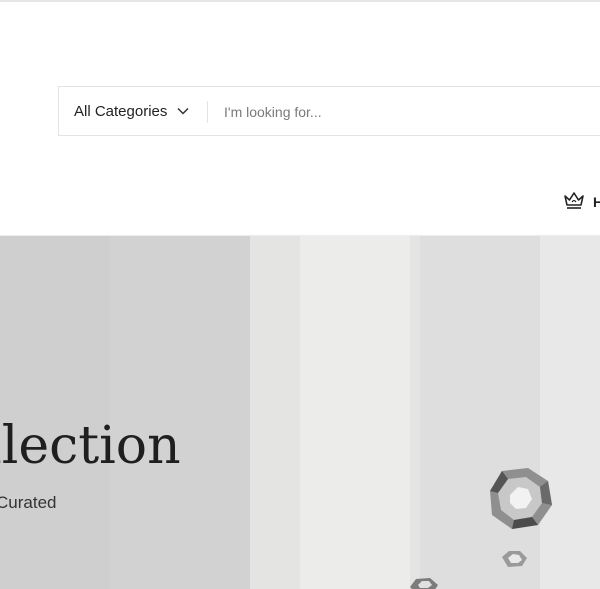 The width and height of the screenshot is (600, 589). I want to click on header-account-label: H, so click(596, 202).